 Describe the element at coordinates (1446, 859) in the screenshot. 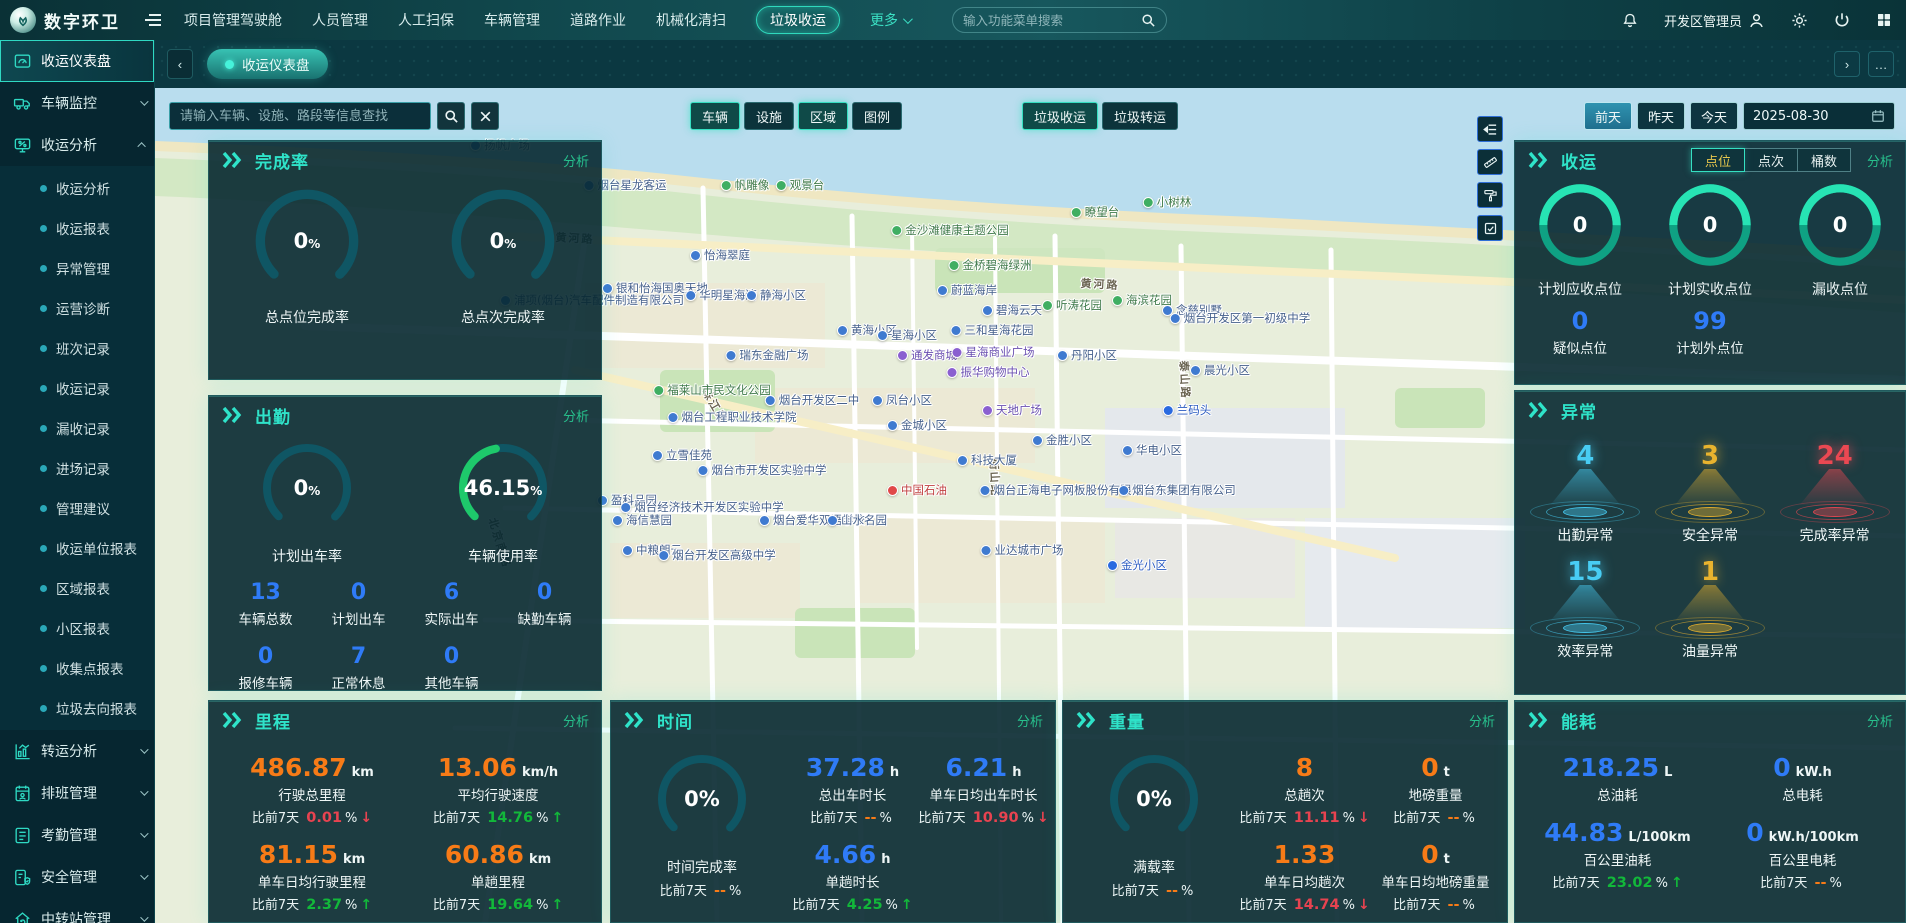

I see `metric-unit: t` at that location.